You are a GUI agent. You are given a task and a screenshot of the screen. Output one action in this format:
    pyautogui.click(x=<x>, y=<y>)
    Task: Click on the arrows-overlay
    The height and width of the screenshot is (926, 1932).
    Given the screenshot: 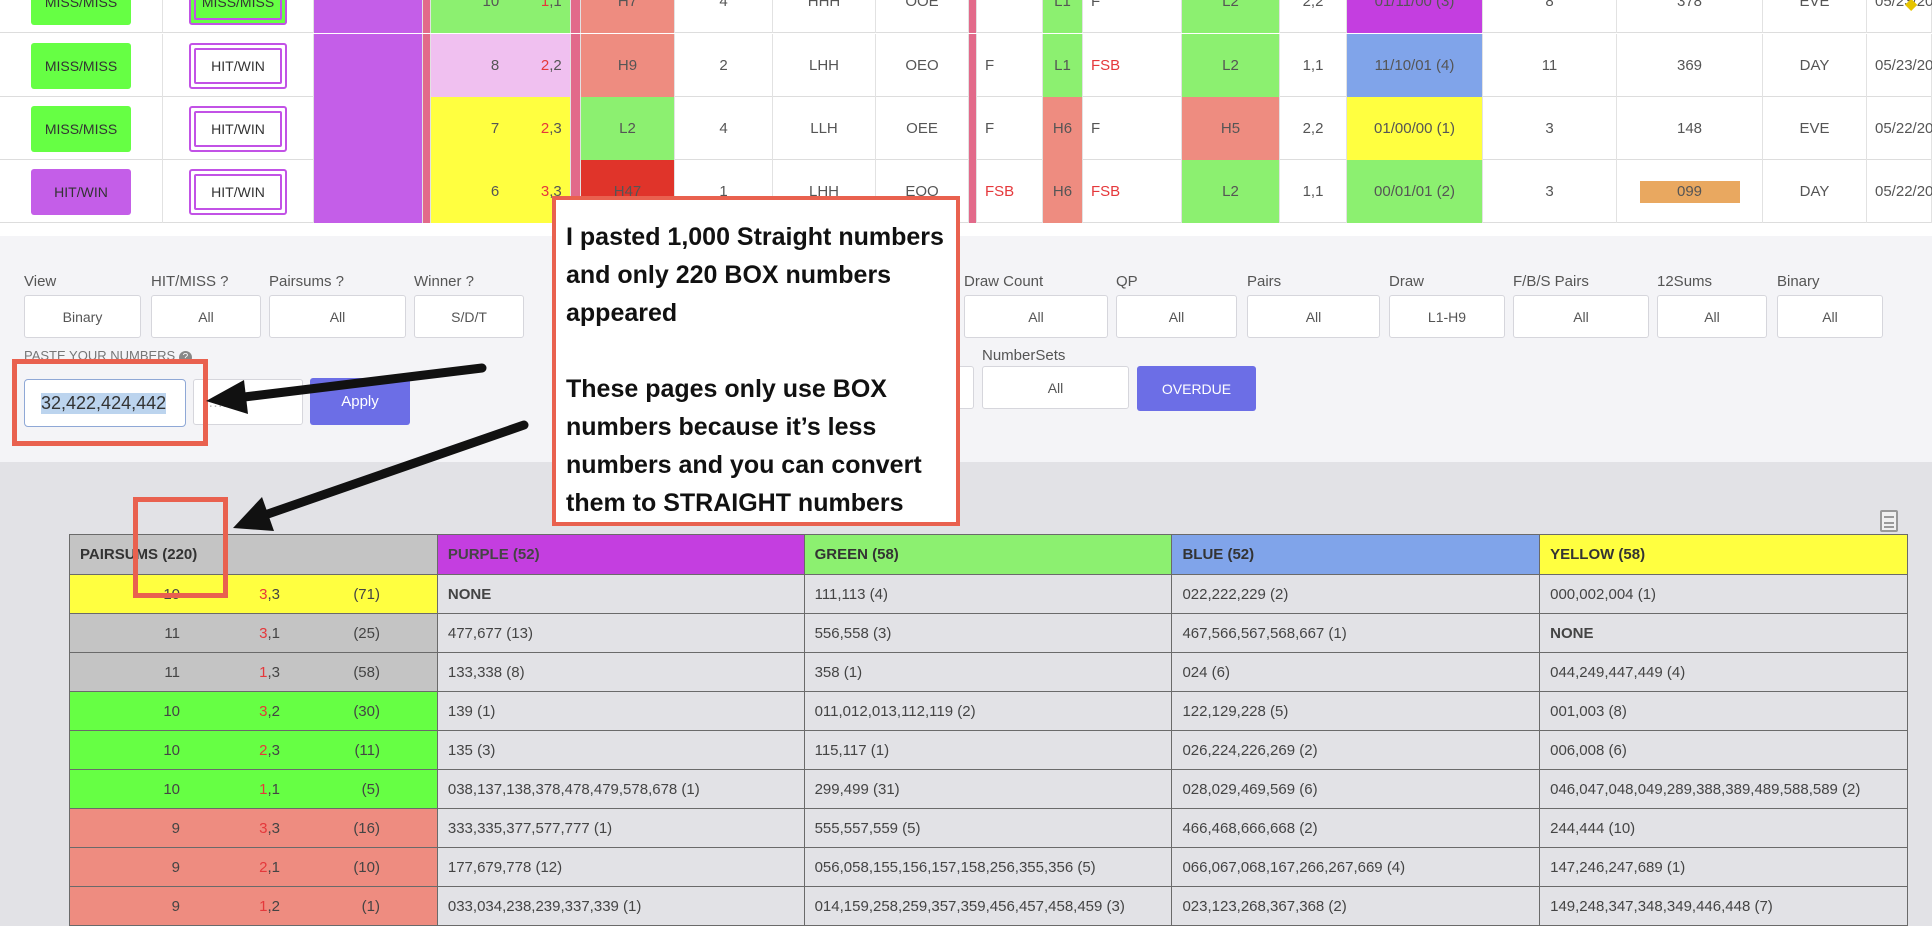 What is the action you would take?
    pyautogui.click(x=367, y=447)
    